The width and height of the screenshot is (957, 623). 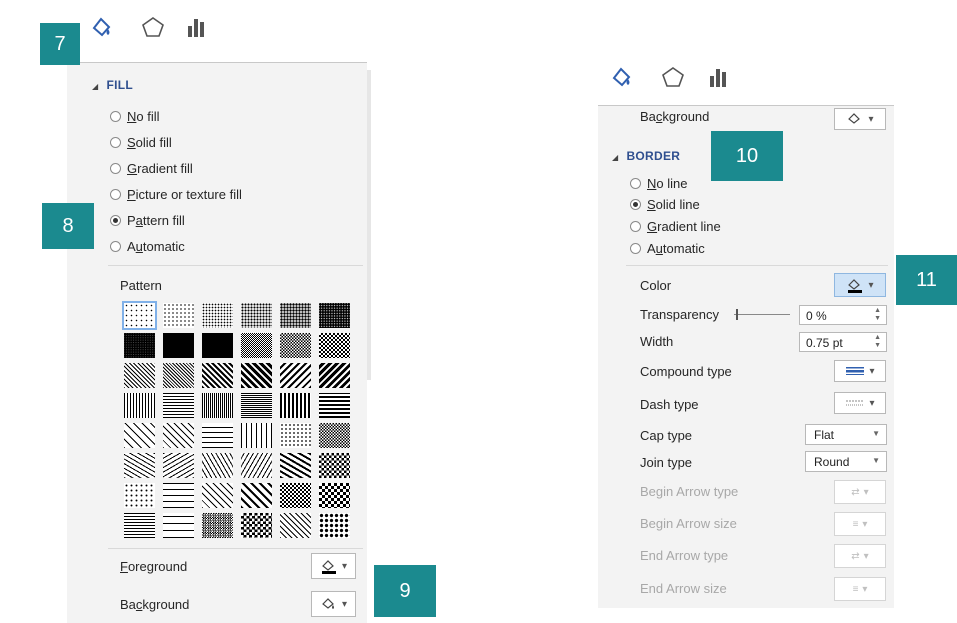 What do you see at coordinates (855, 492) in the screenshot?
I see `arrows-icon: ⇄` at bounding box center [855, 492].